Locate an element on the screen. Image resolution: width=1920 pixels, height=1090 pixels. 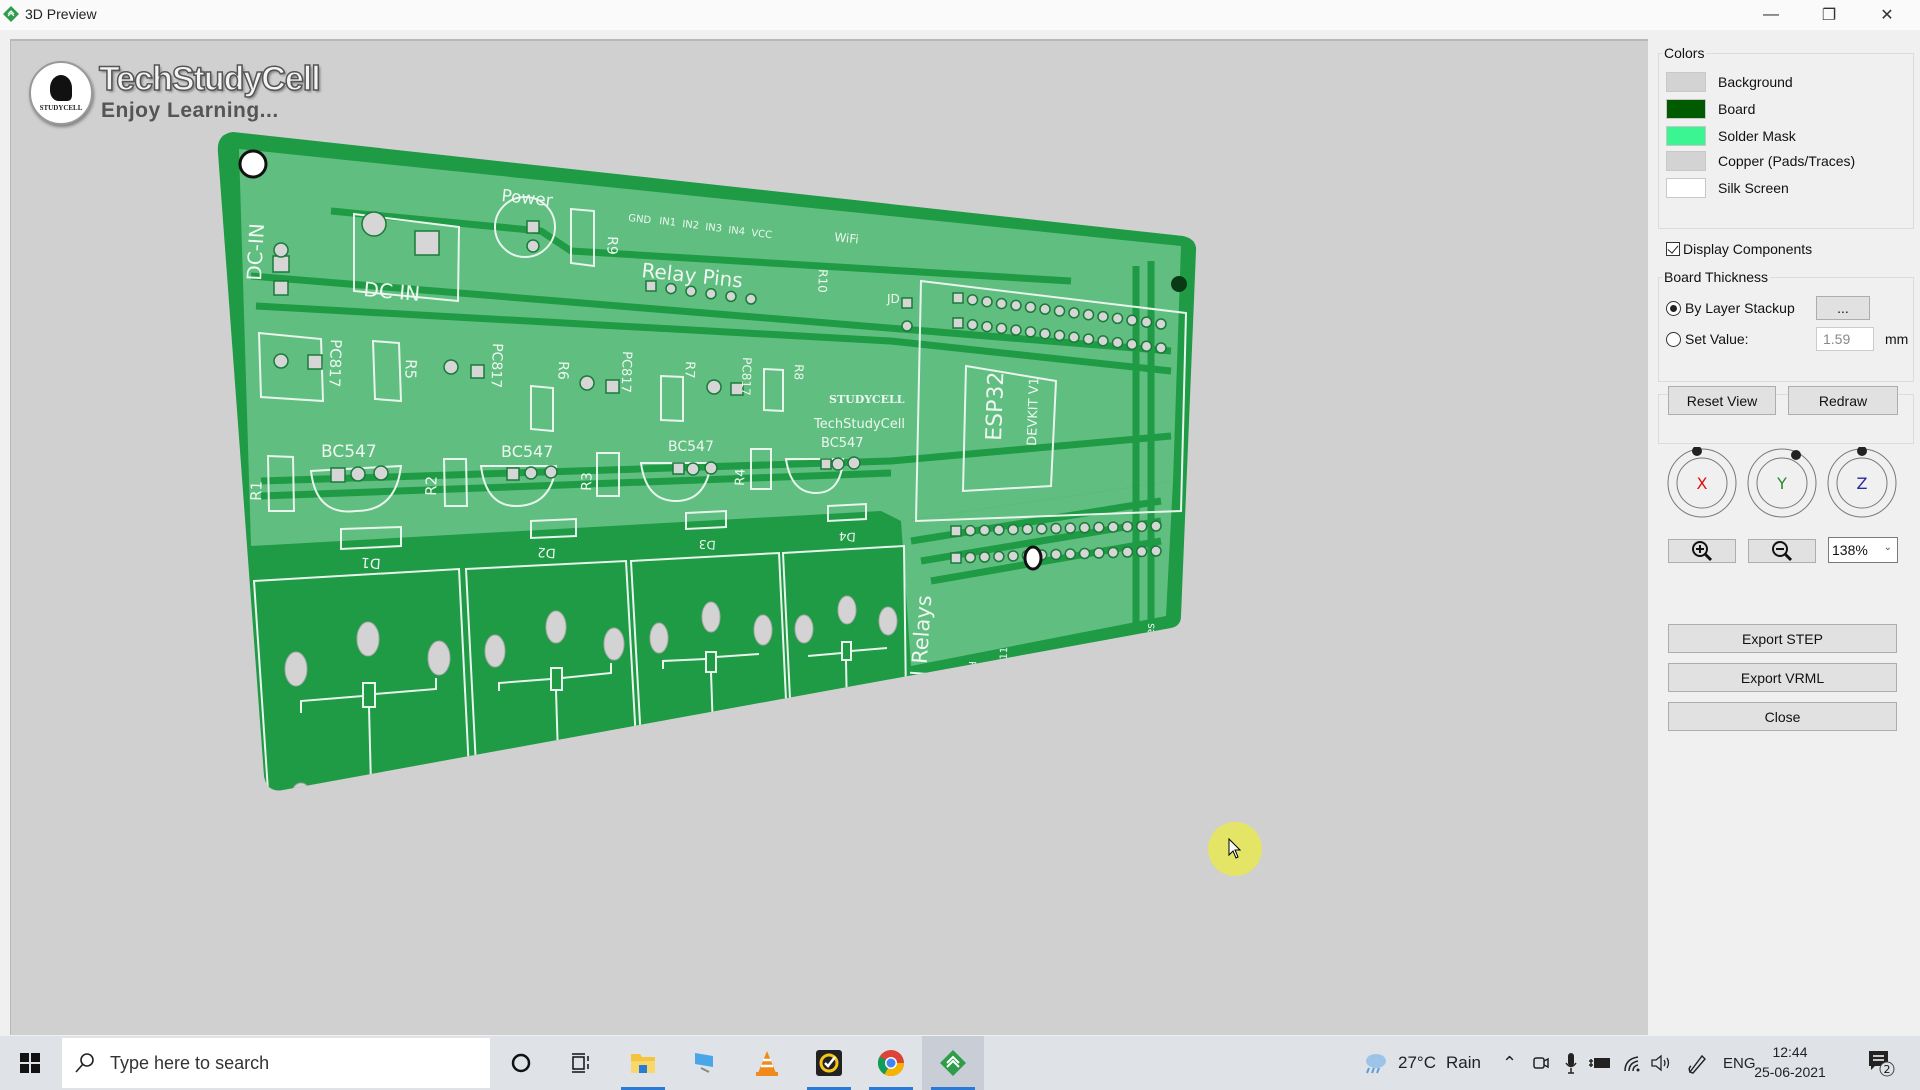
zoom-level-select: 138% ⌄ is located at coordinates (1863, 550).